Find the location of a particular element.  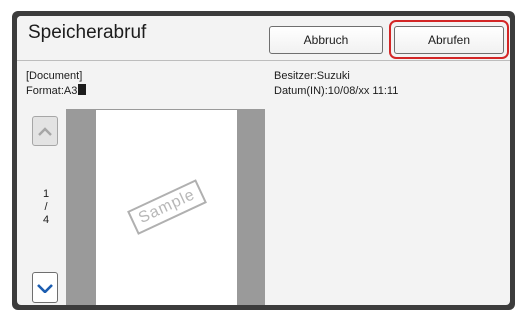

cancel-button: Abbruch is located at coordinates (326, 40).